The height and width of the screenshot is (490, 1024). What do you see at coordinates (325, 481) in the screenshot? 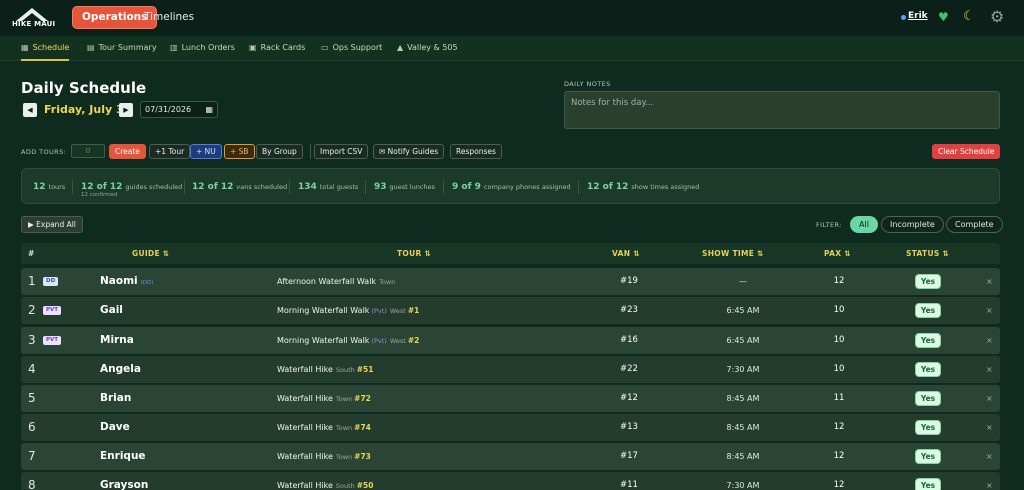
I see `tour-name: Waterfall Hike South #50` at bounding box center [325, 481].